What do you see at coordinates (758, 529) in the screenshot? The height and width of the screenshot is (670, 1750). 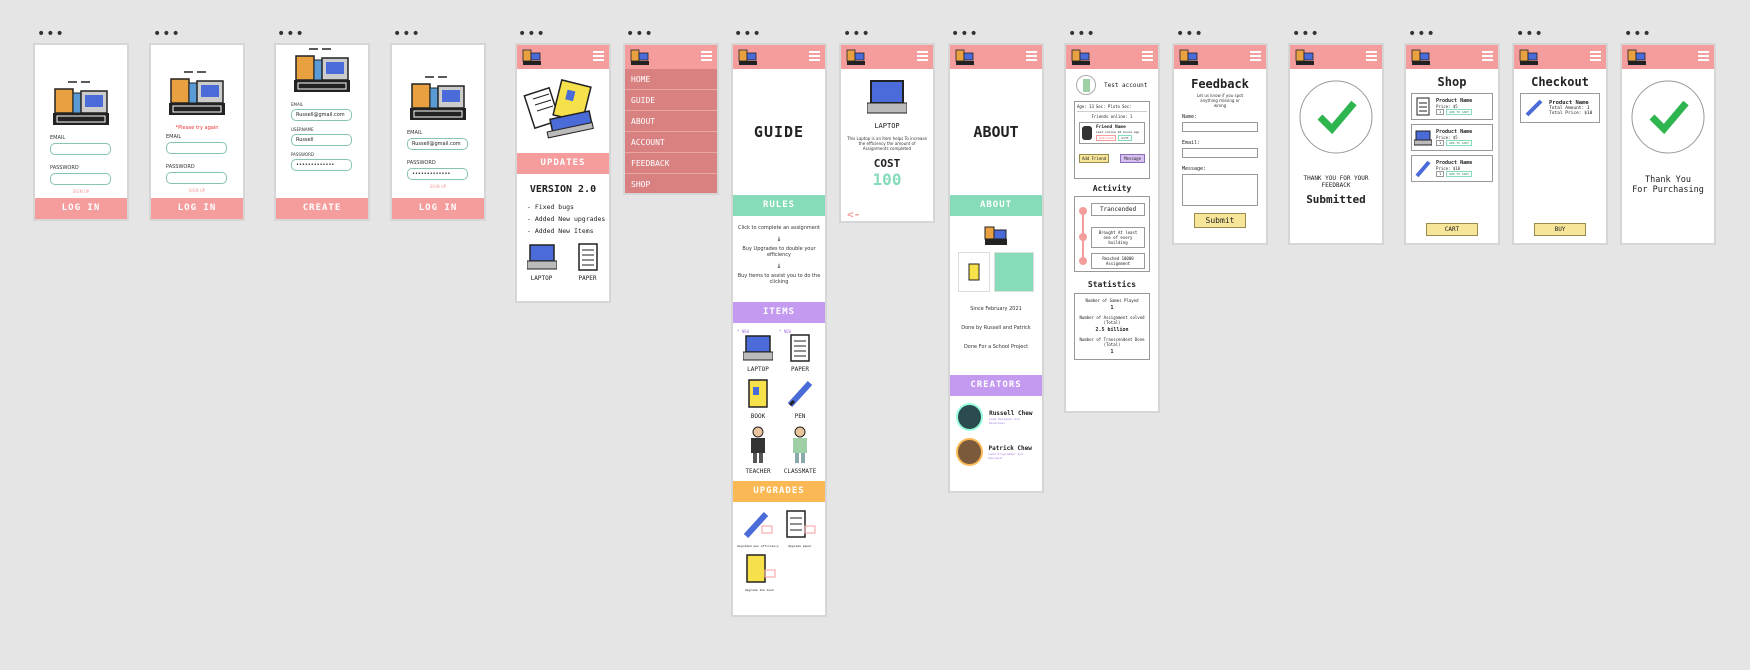 I see `pen-upgrade: Upgraded pen efficiency` at bounding box center [758, 529].